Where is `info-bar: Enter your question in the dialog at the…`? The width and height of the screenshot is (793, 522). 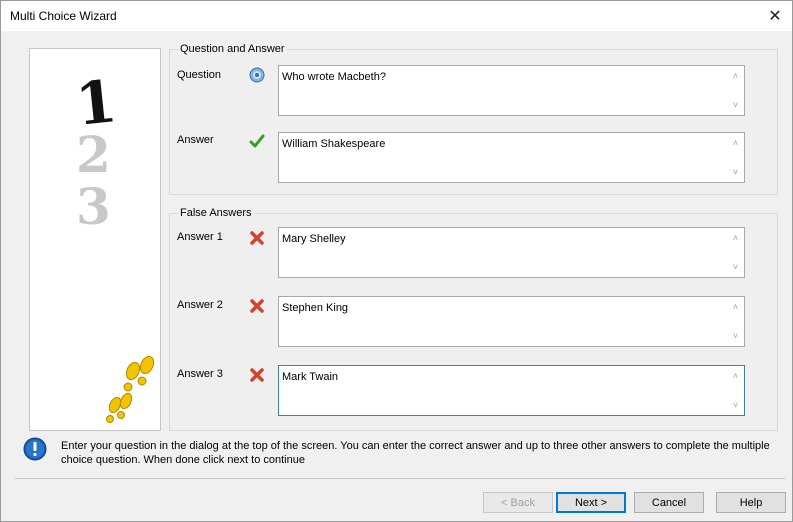 info-bar: Enter your question in the dialog at the… is located at coordinates (400, 451).